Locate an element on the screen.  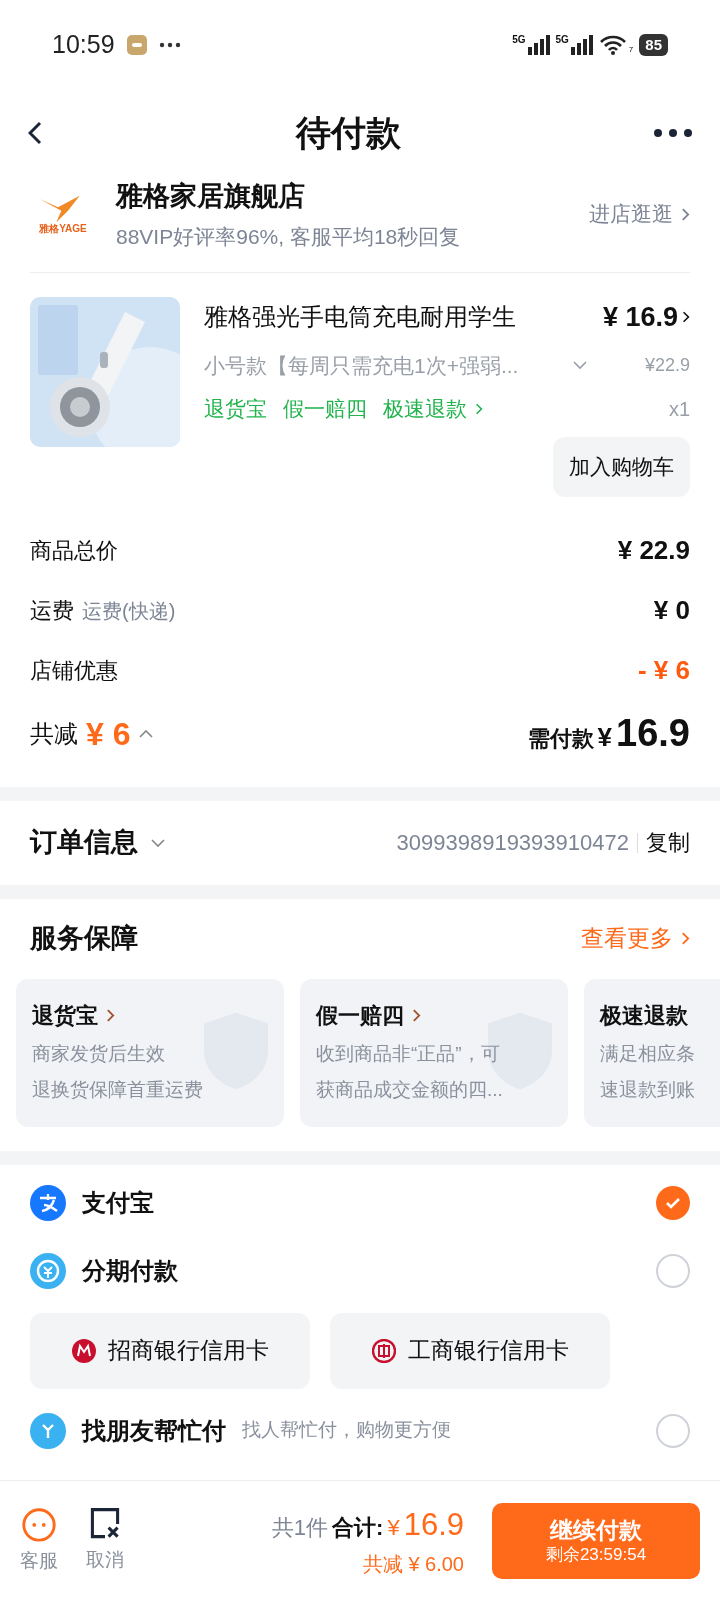
service-description: 退换货保障首重运费 is located at coordinates (118, 1090).